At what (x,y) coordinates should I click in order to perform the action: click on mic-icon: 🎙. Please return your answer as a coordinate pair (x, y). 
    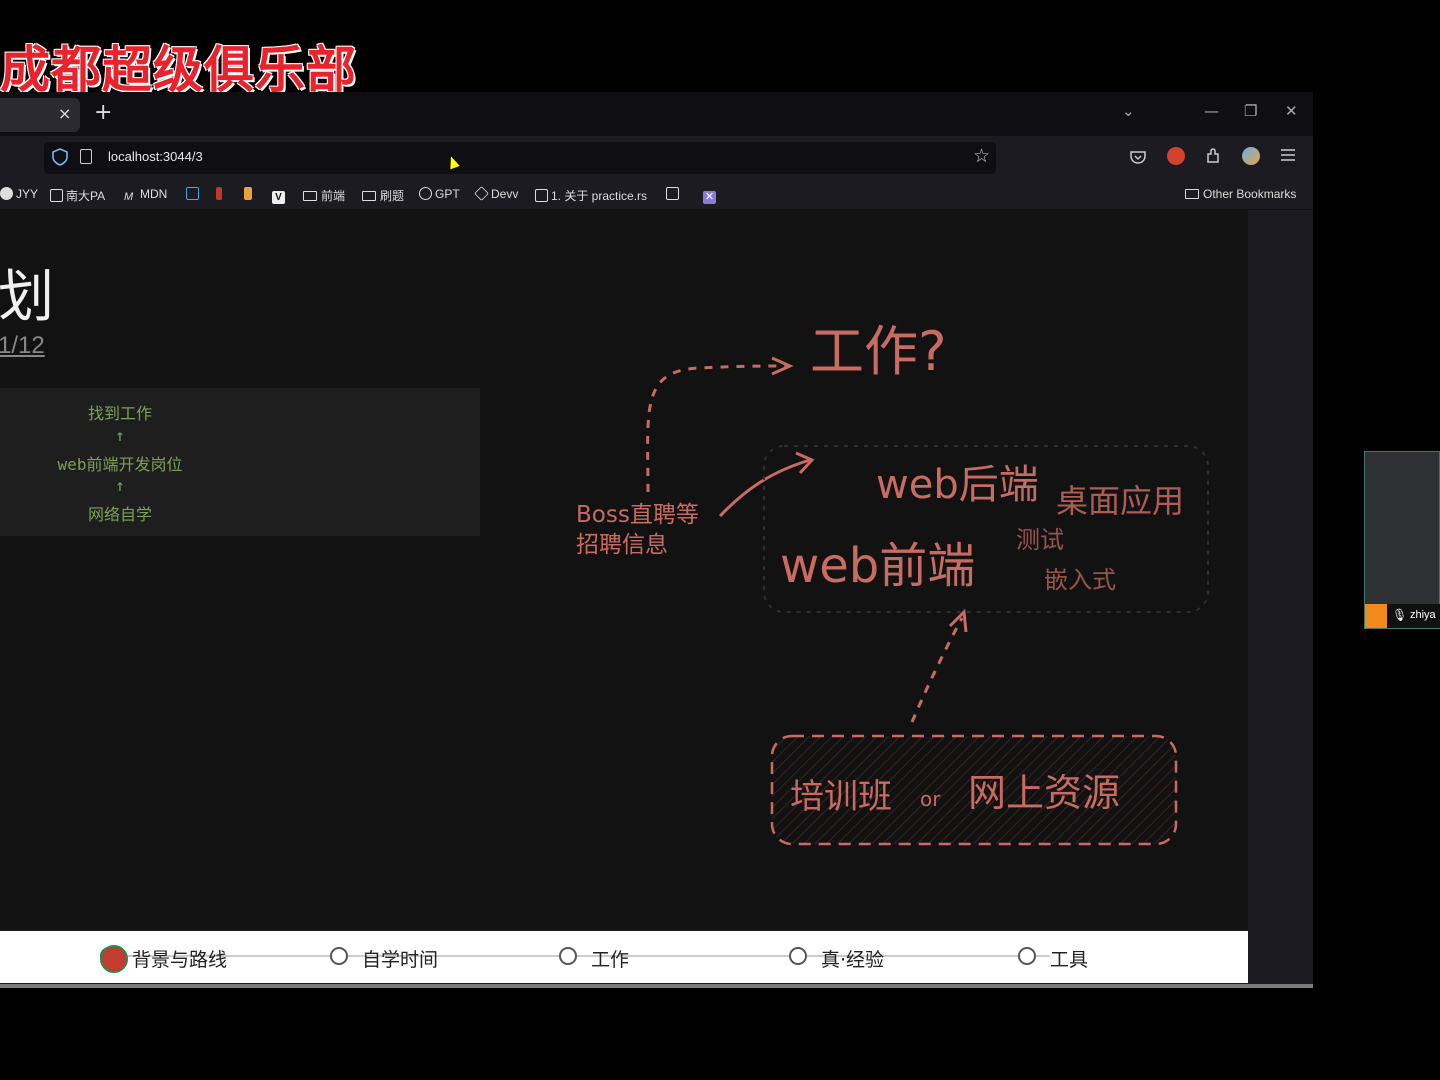
    Looking at the image, I should click on (1400, 615).